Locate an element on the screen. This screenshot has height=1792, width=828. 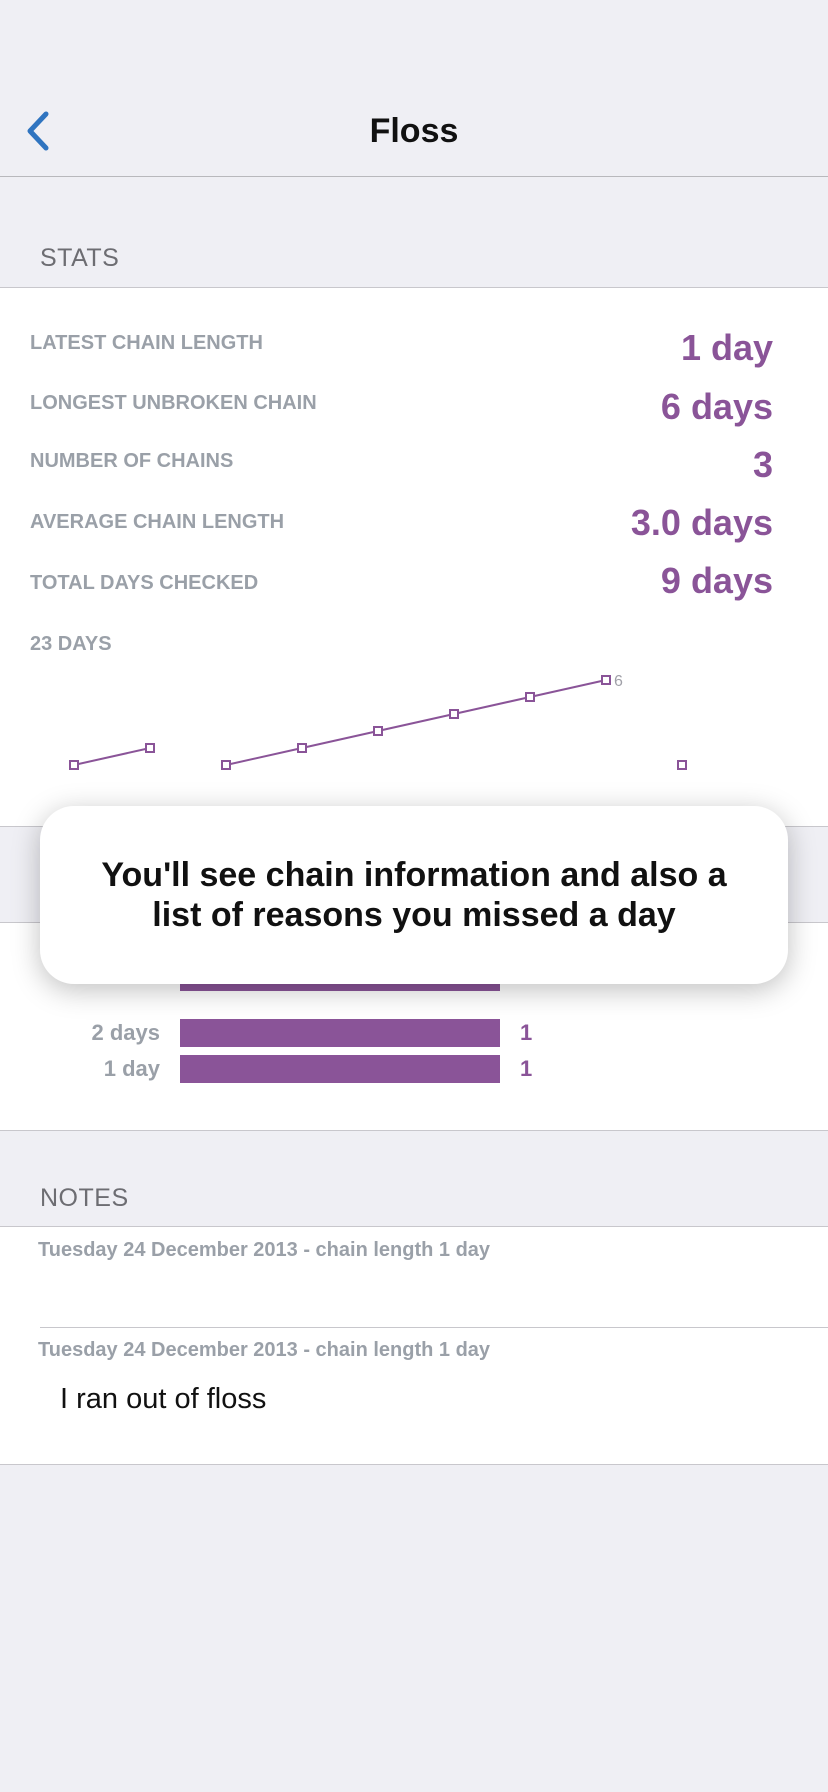
distribution-label: 1 day is located at coordinates (131, 1068).